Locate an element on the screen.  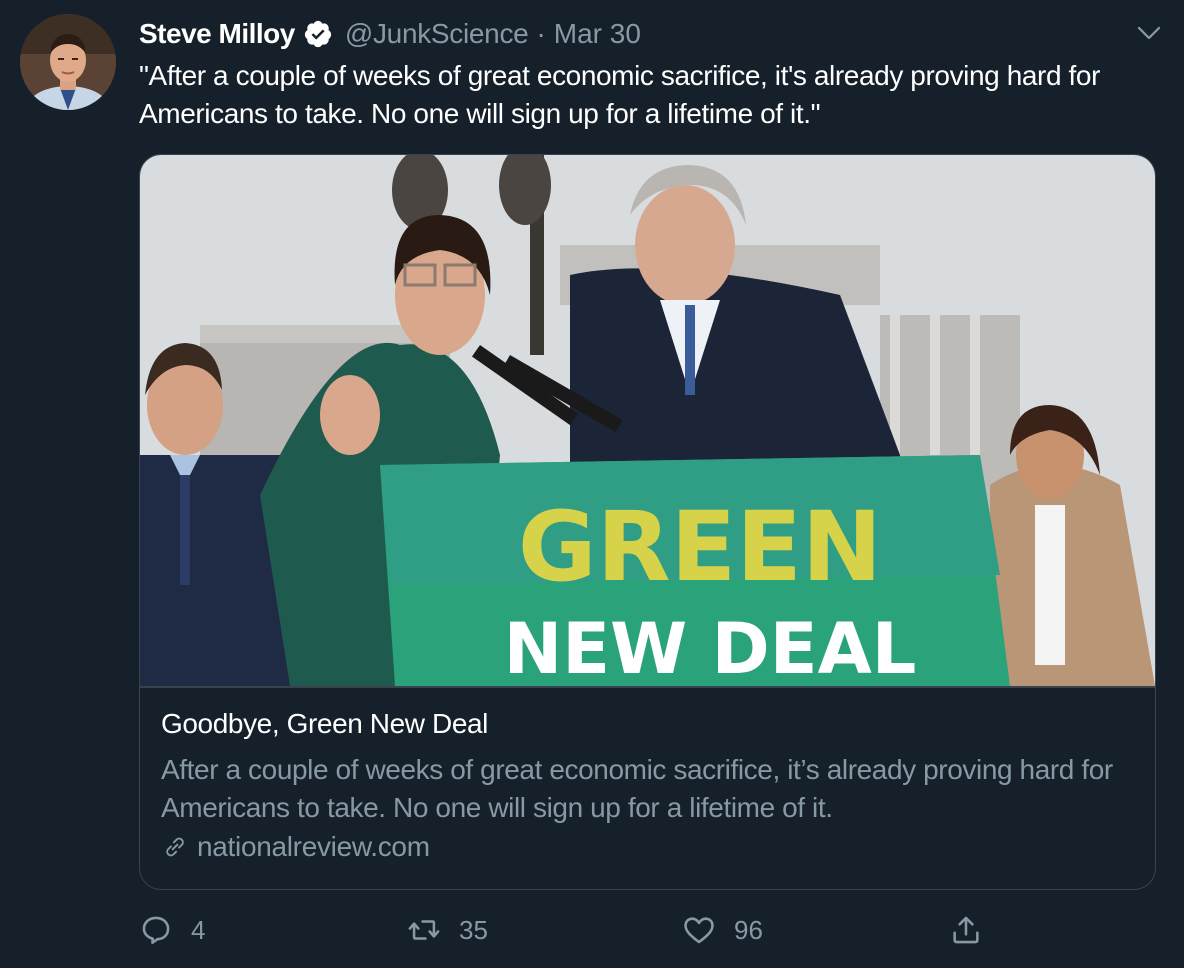
card-divider is located at coordinates (647, 687).